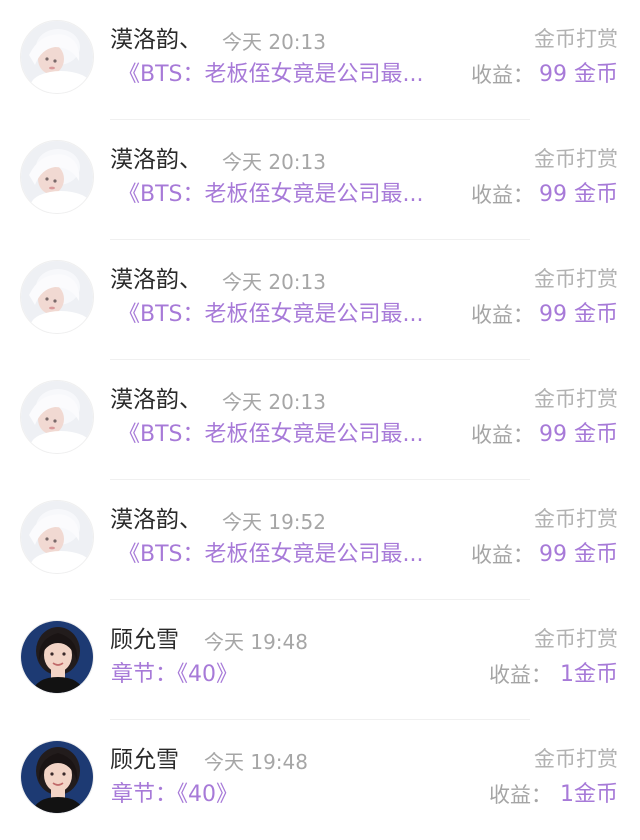 This screenshot has height=840, width=640. Describe the element at coordinates (274, 522) in the screenshot. I see `reward-time: 今天 19:52` at that location.